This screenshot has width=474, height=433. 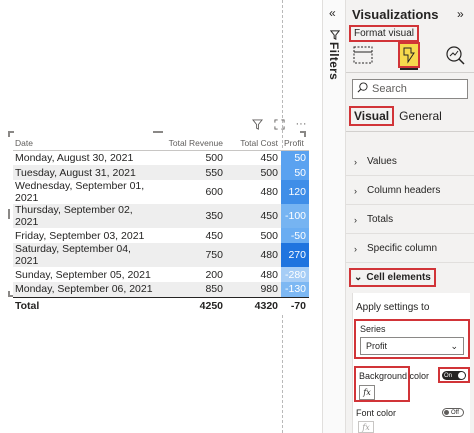 I want to click on revenue-cell: 500, so click(x=214, y=157).